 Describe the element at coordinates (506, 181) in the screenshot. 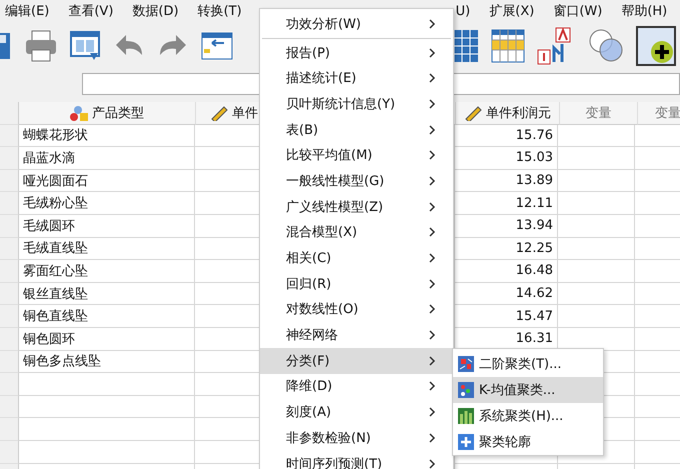

I see `table-cell: 13.89` at that location.